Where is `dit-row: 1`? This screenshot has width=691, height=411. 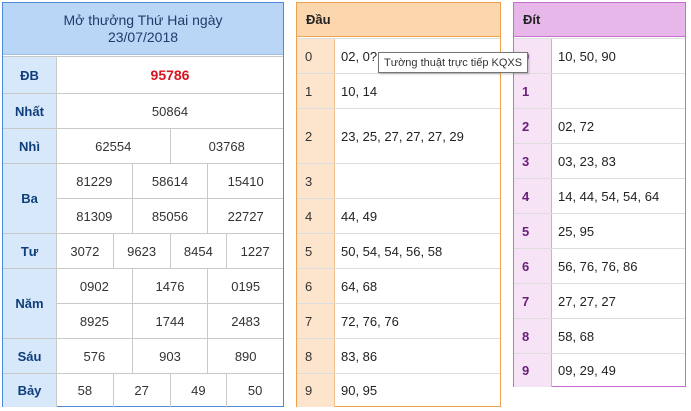
dit-row: 1 is located at coordinates (599, 90).